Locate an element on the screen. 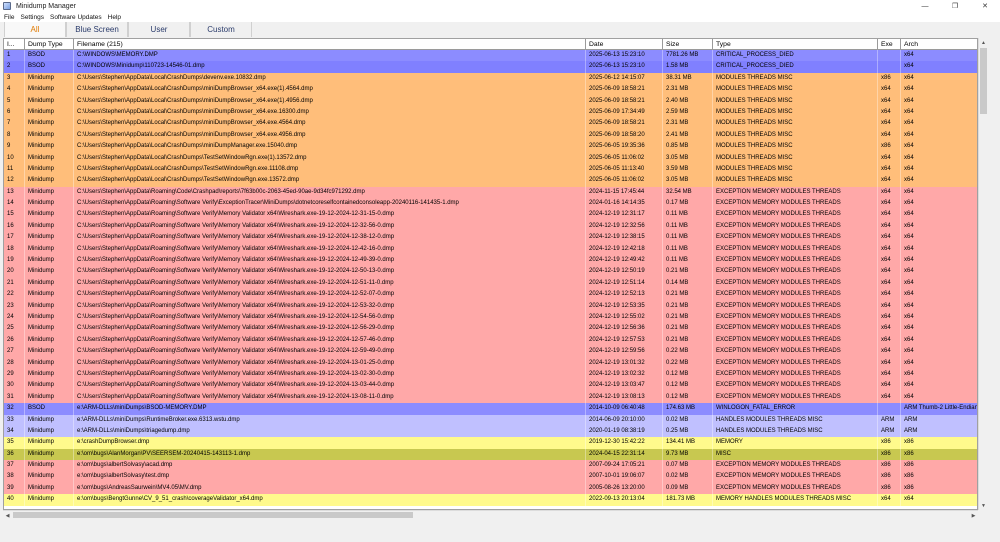 The height and width of the screenshot is (542, 1000). cell-id: 24 is located at coordinates (14, 317).